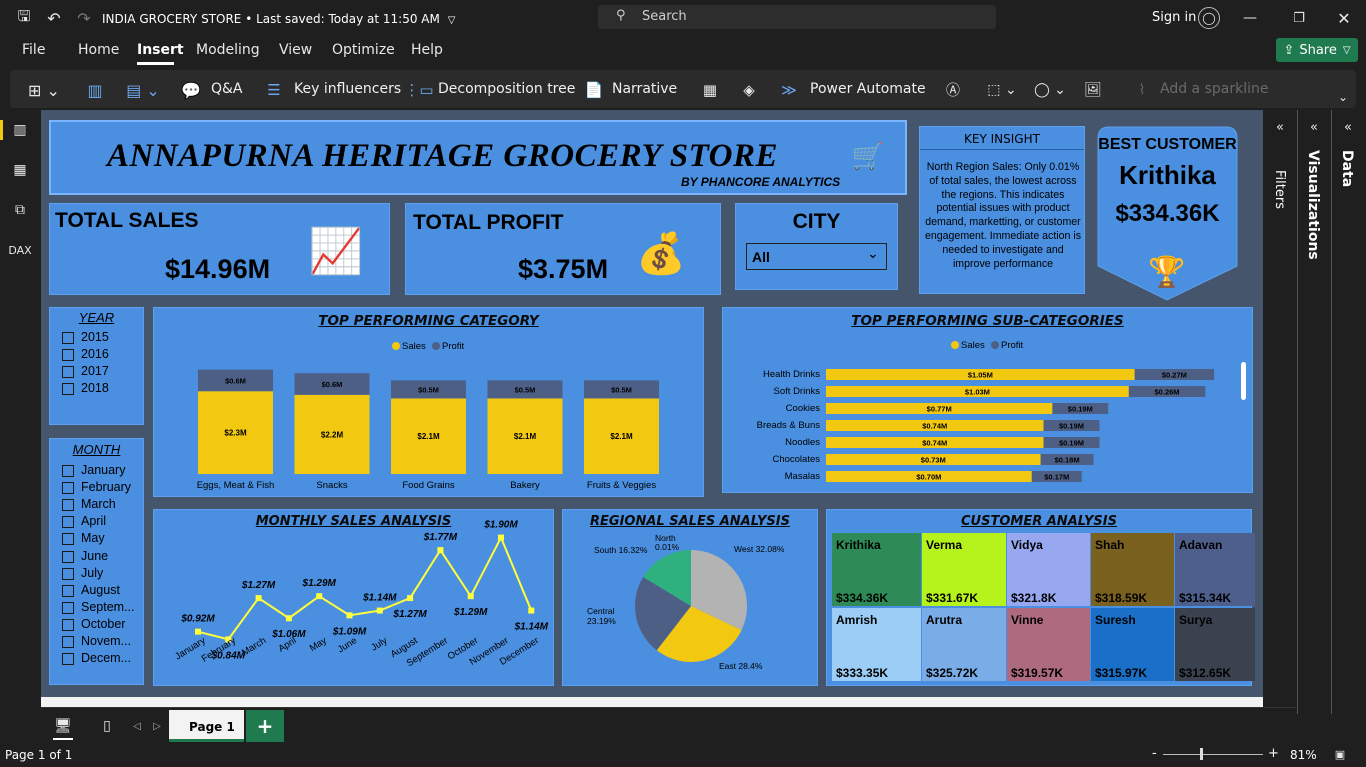 The height and width of the screenshot is (767, 1366). I want to click on page-tab: Page 1, so click(206, 726).